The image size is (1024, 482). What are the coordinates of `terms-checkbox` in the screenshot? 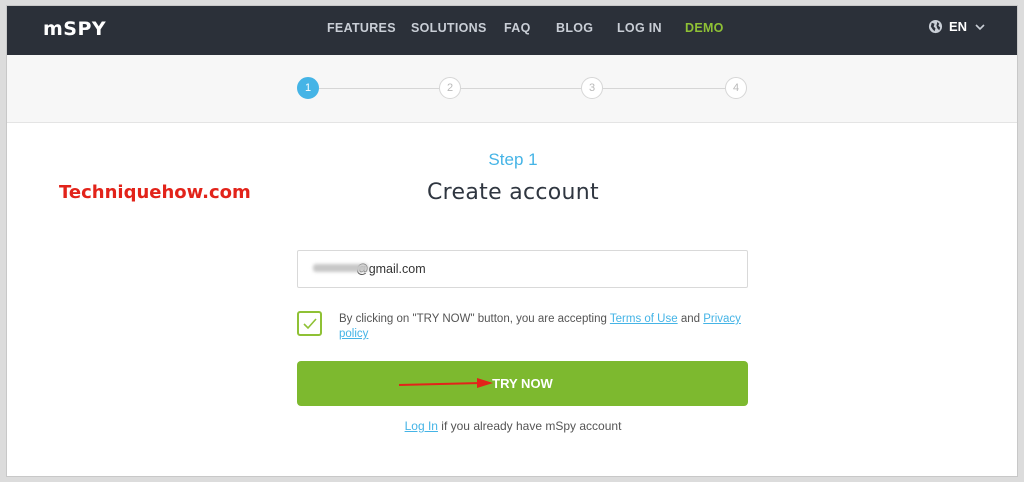 It's located at (309, 323).